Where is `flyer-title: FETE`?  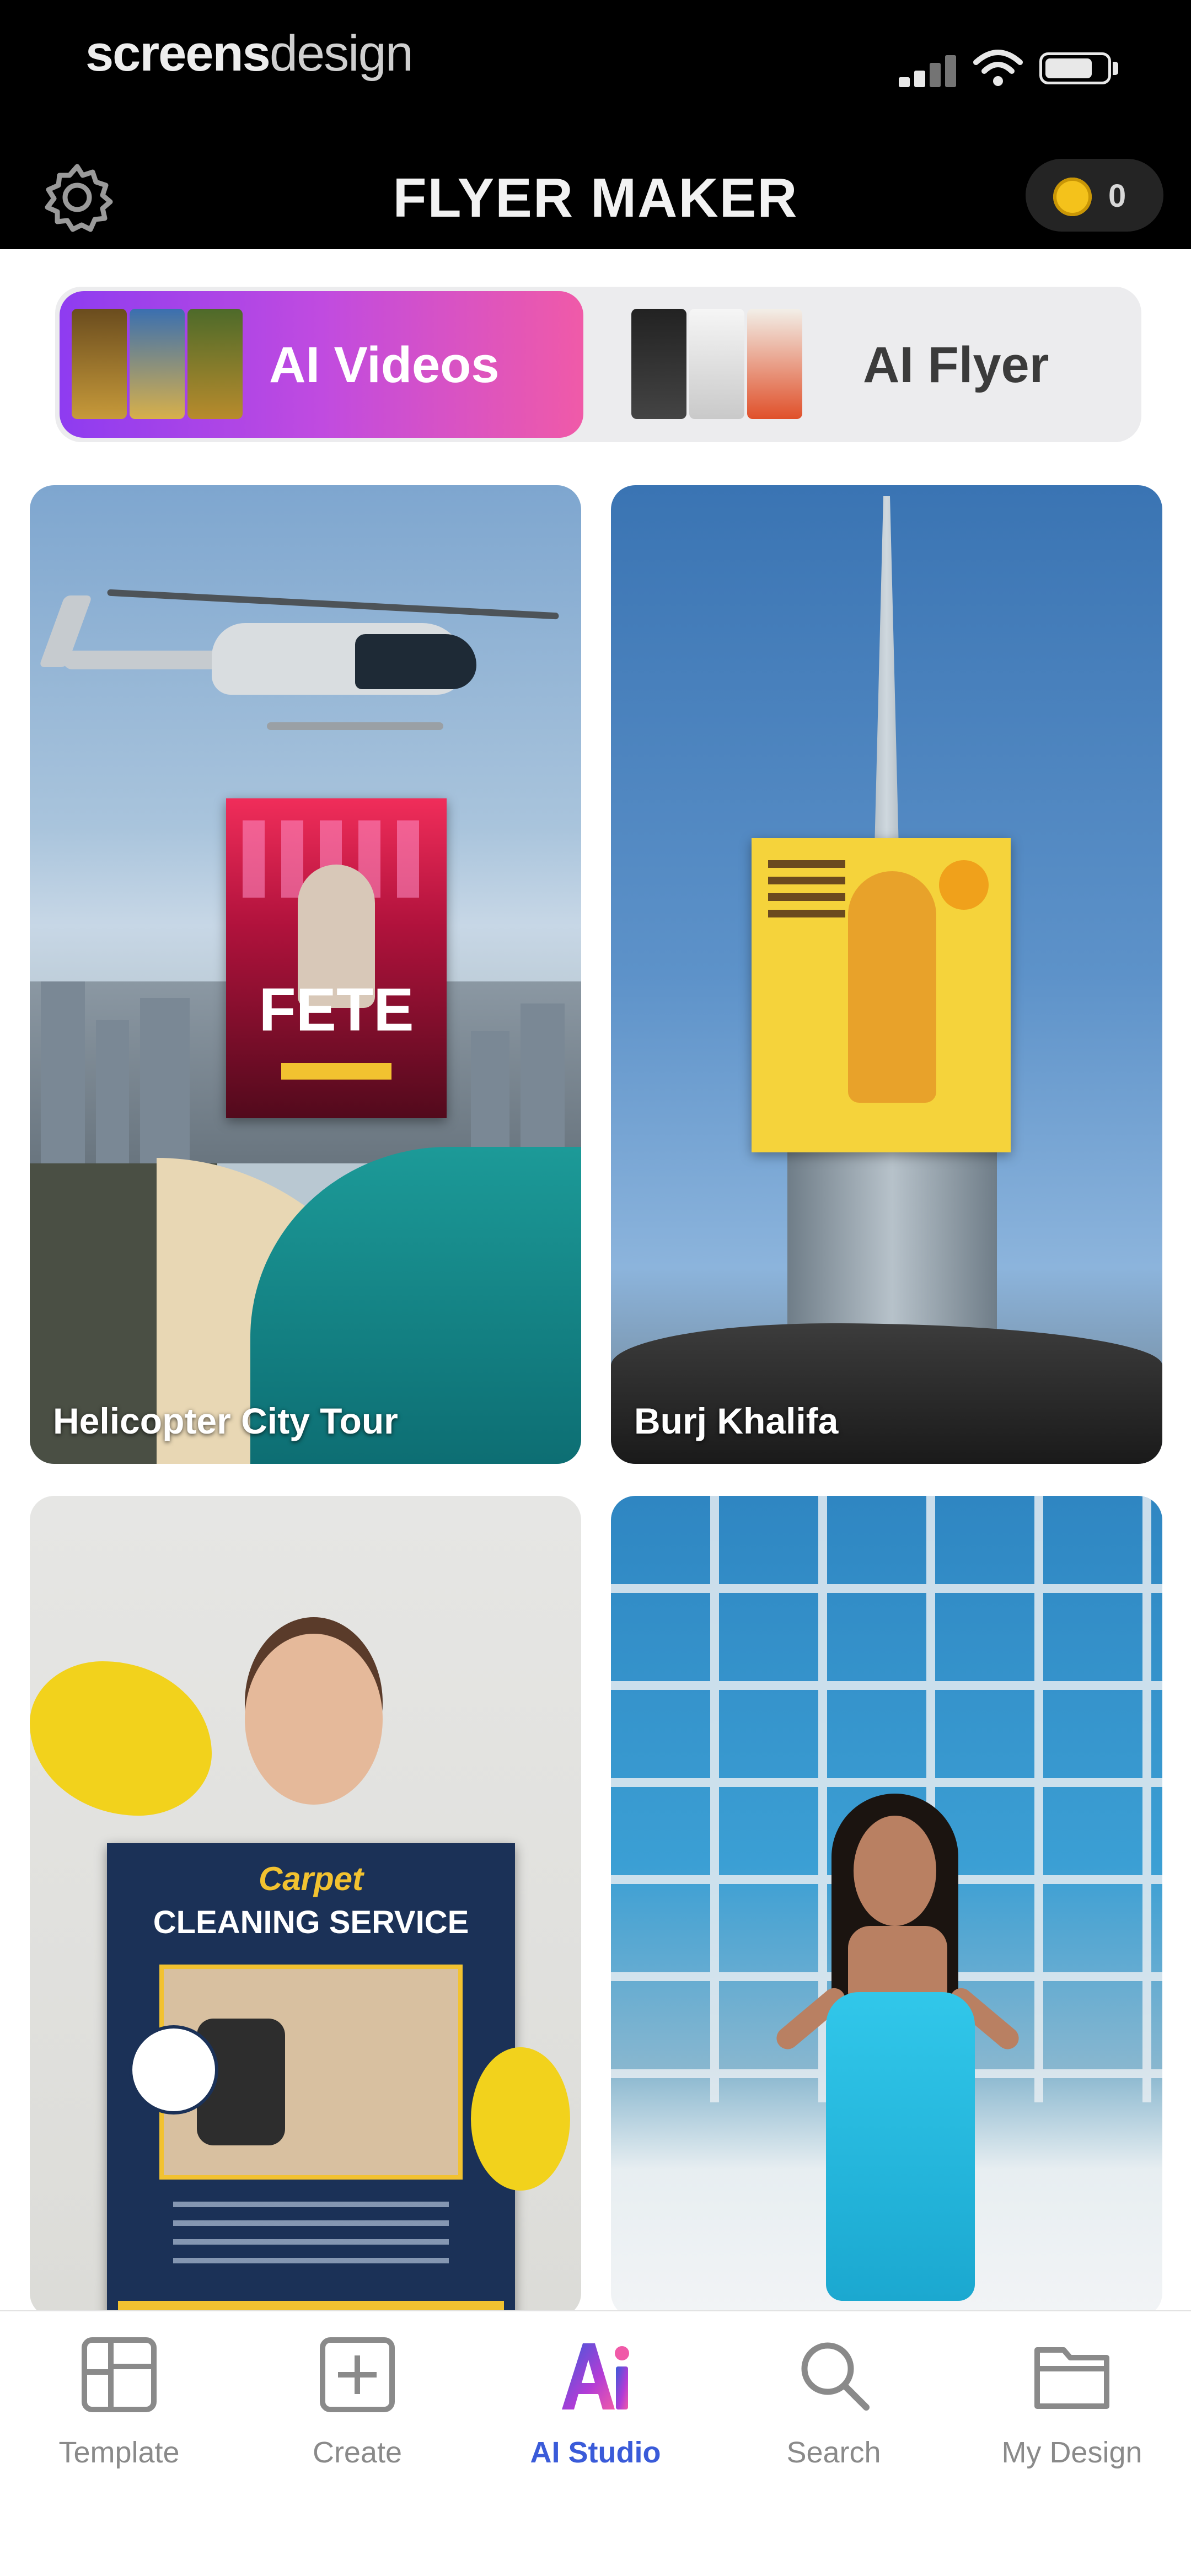 flyer-title: FETE is located at coordinates (336, 1010).